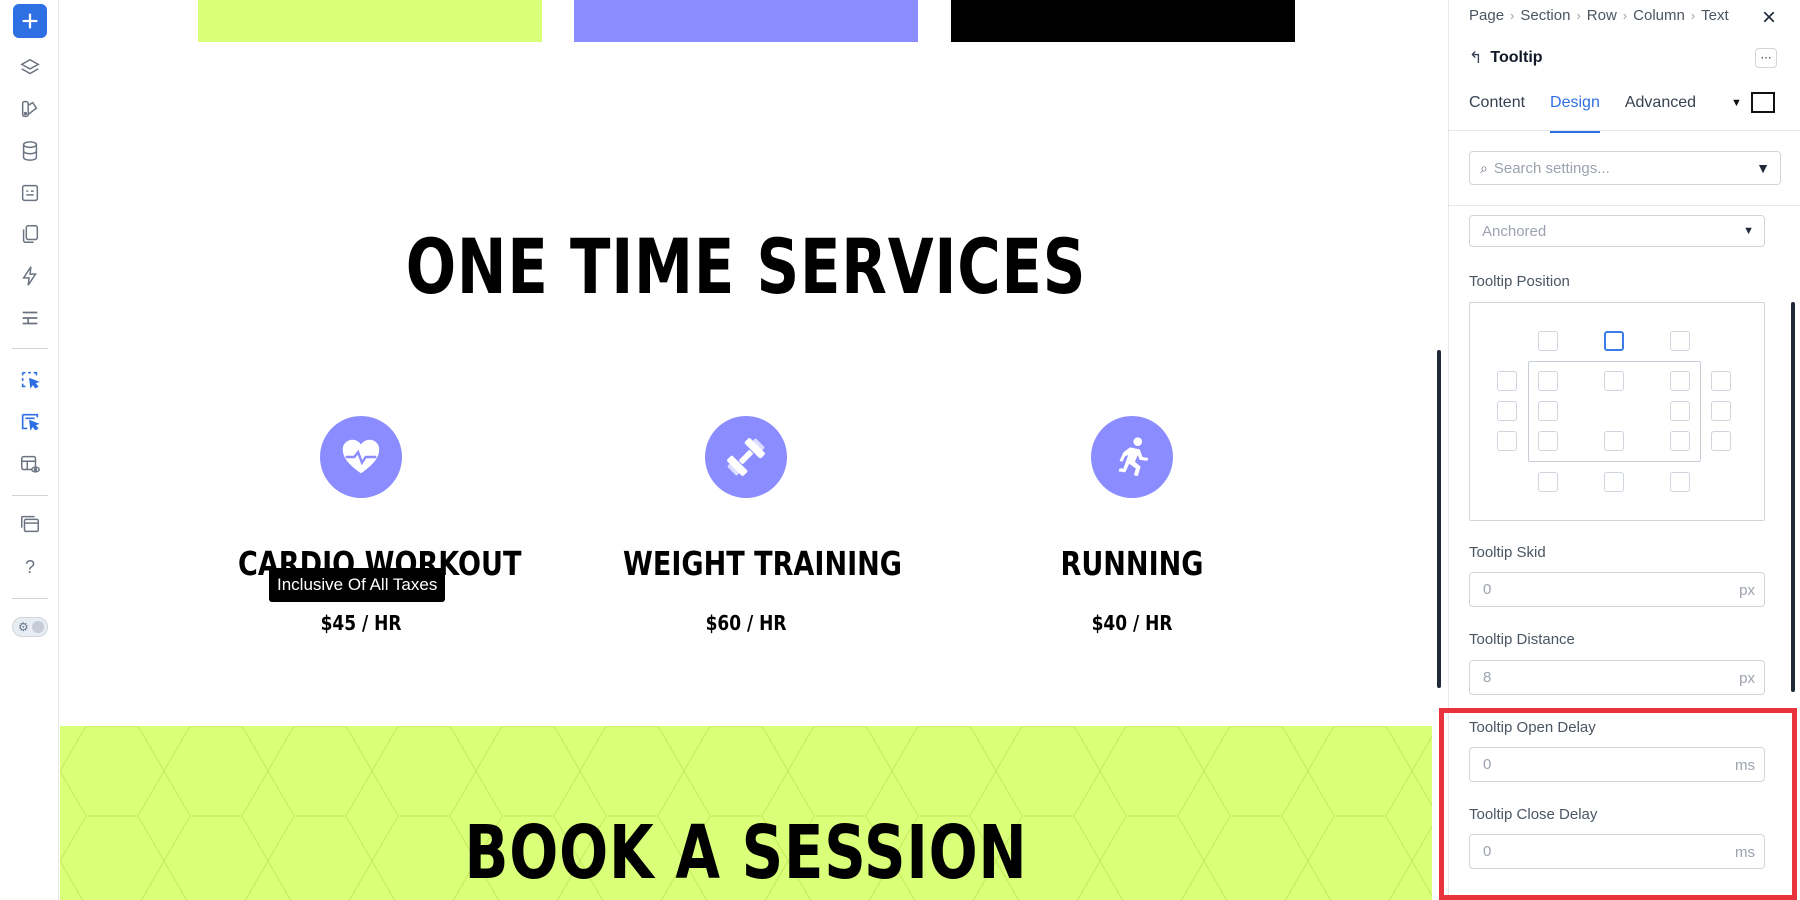 The image size is (1800, 900). I want to click on position-inner-top, so click(1614, 381).